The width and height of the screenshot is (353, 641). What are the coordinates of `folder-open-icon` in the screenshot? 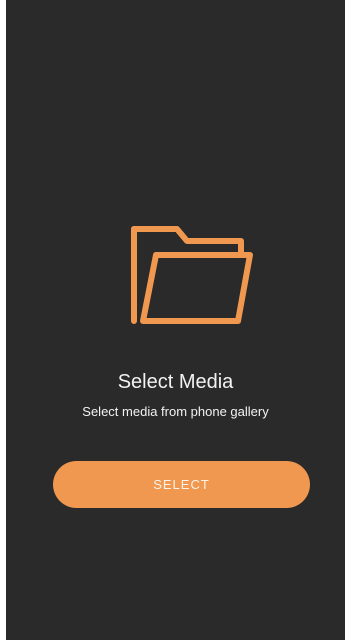 It's located at (192, 275).